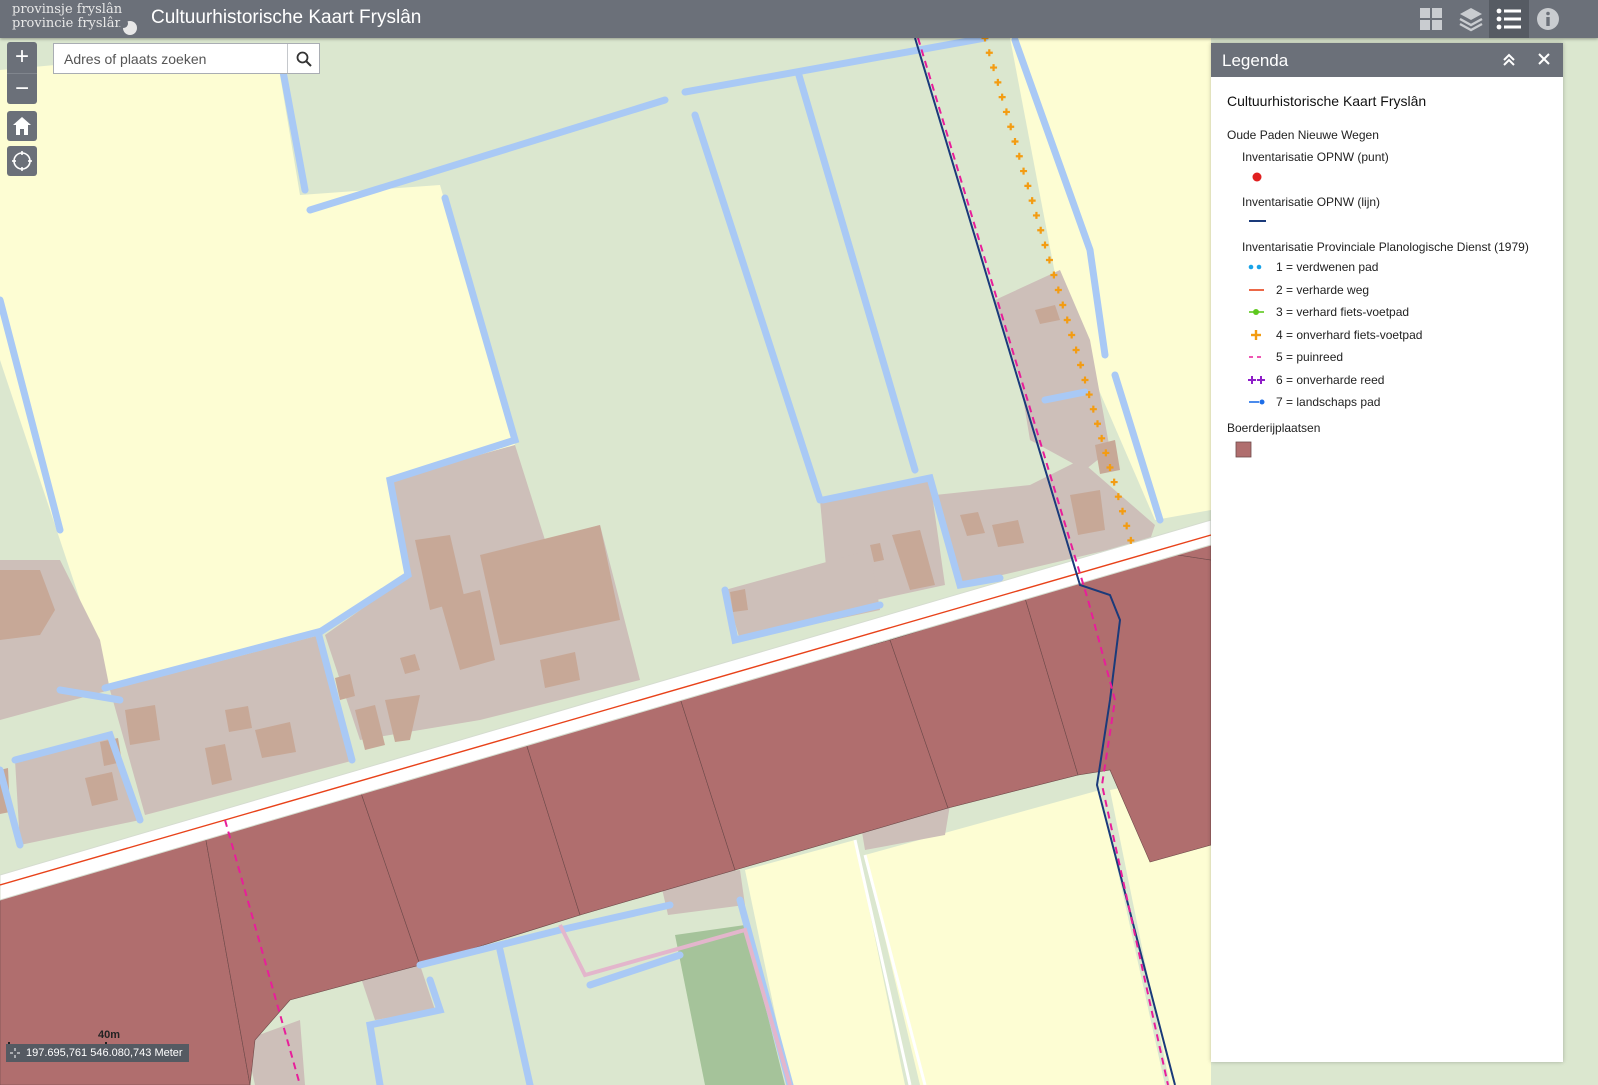 The image size is (1598, 1085). I want to click on collapse-icon, so click(1509, 60).